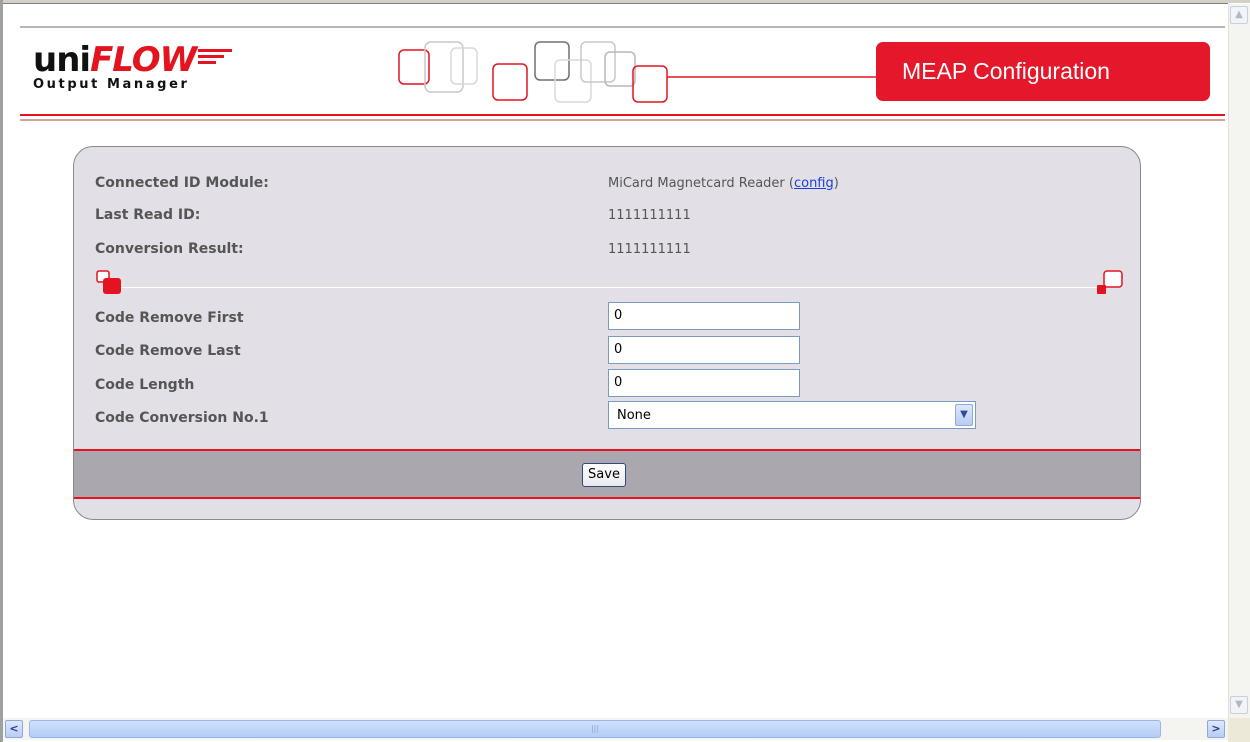  What do you see at coordinates (649, 215) in the screenshot?
I see `last-read-id-value: 1111111111` at bounding box center [649, 215].